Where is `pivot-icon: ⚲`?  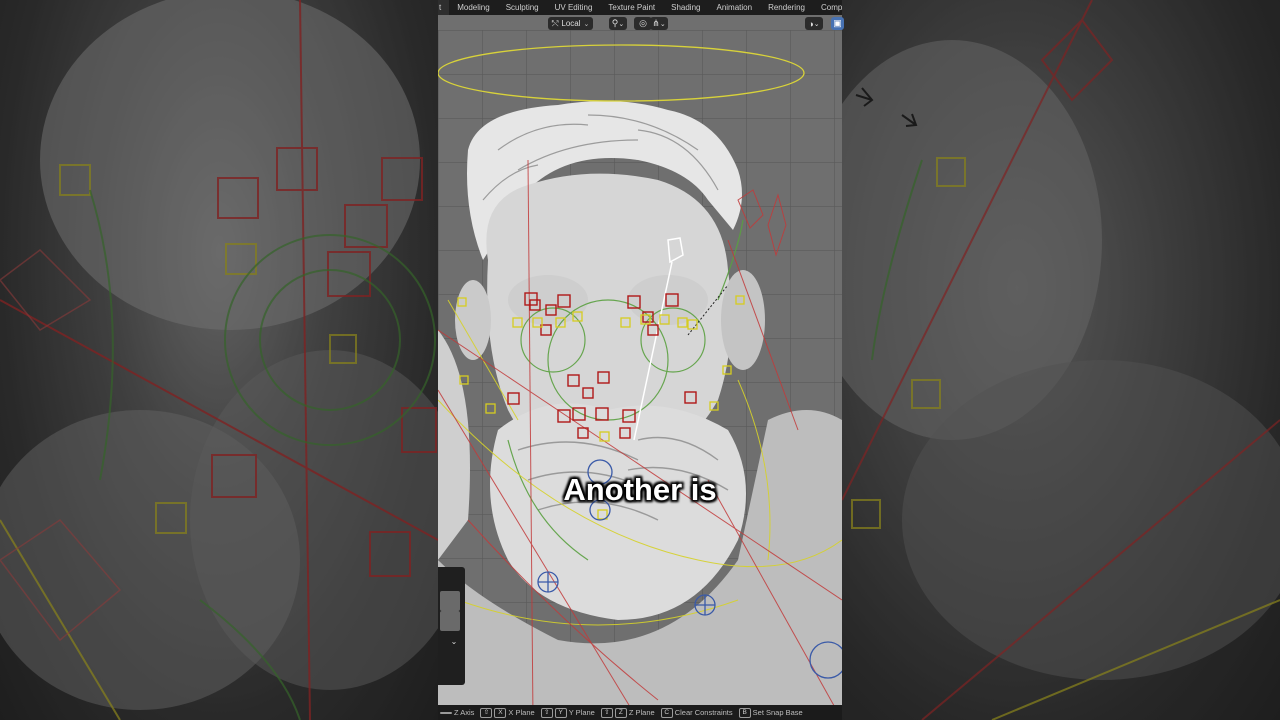 pivot-icon: ⚲ is located at coordinates (615, 23).